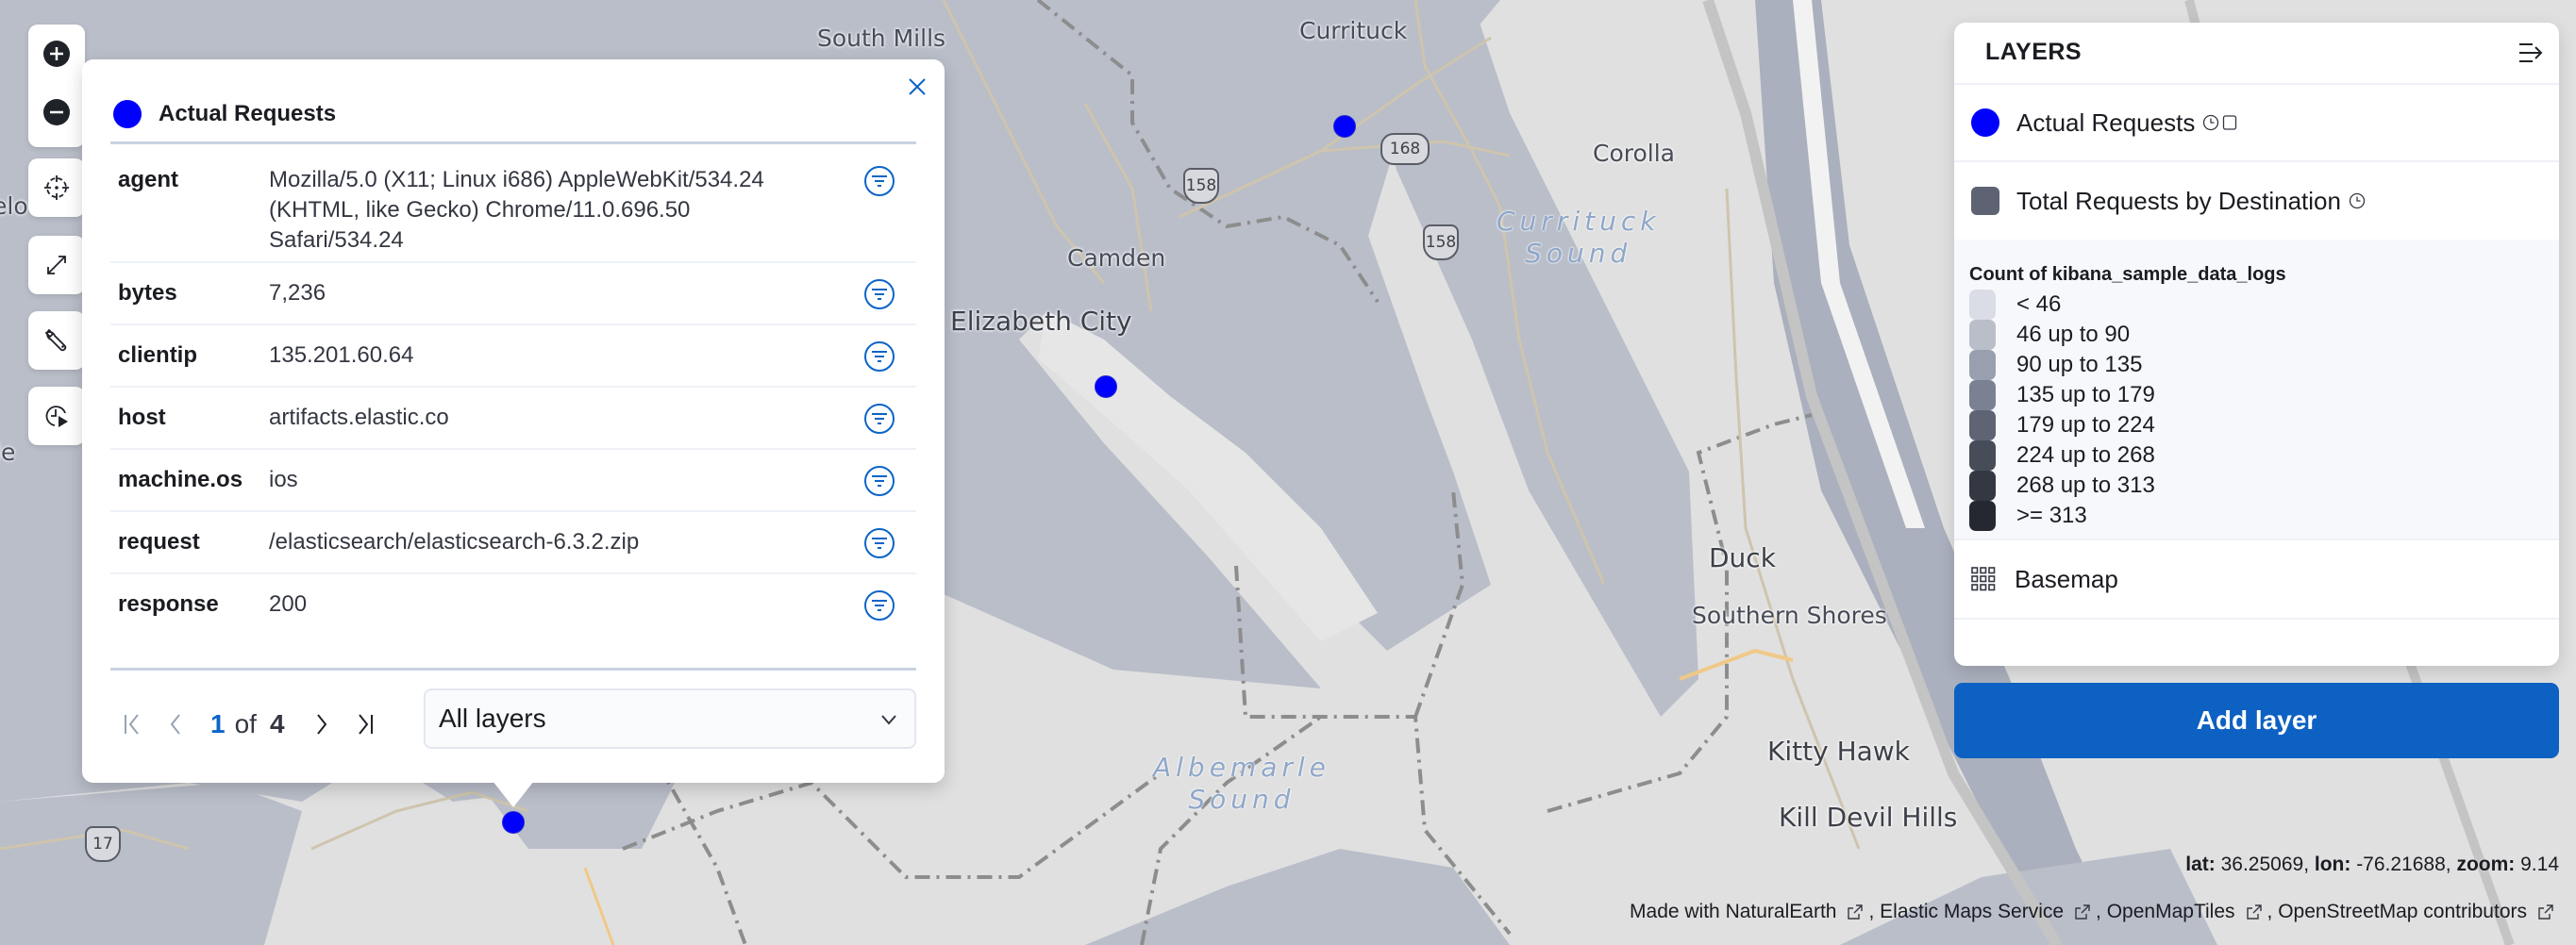 This screenshot has width=2576, height=945. I want to click on legend-item: 135 up to 179, so click(2264, 395).